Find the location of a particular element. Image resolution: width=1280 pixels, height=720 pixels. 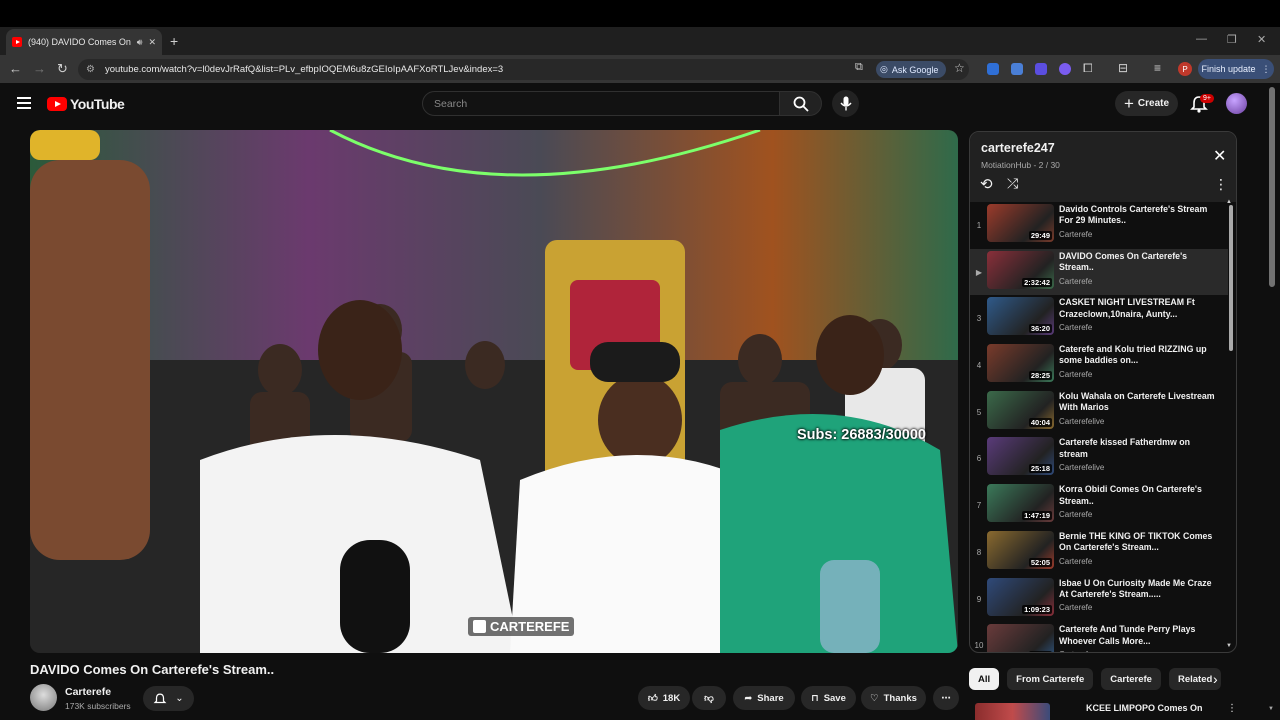

youtube-play-icon is located at coordinates (57, 104).